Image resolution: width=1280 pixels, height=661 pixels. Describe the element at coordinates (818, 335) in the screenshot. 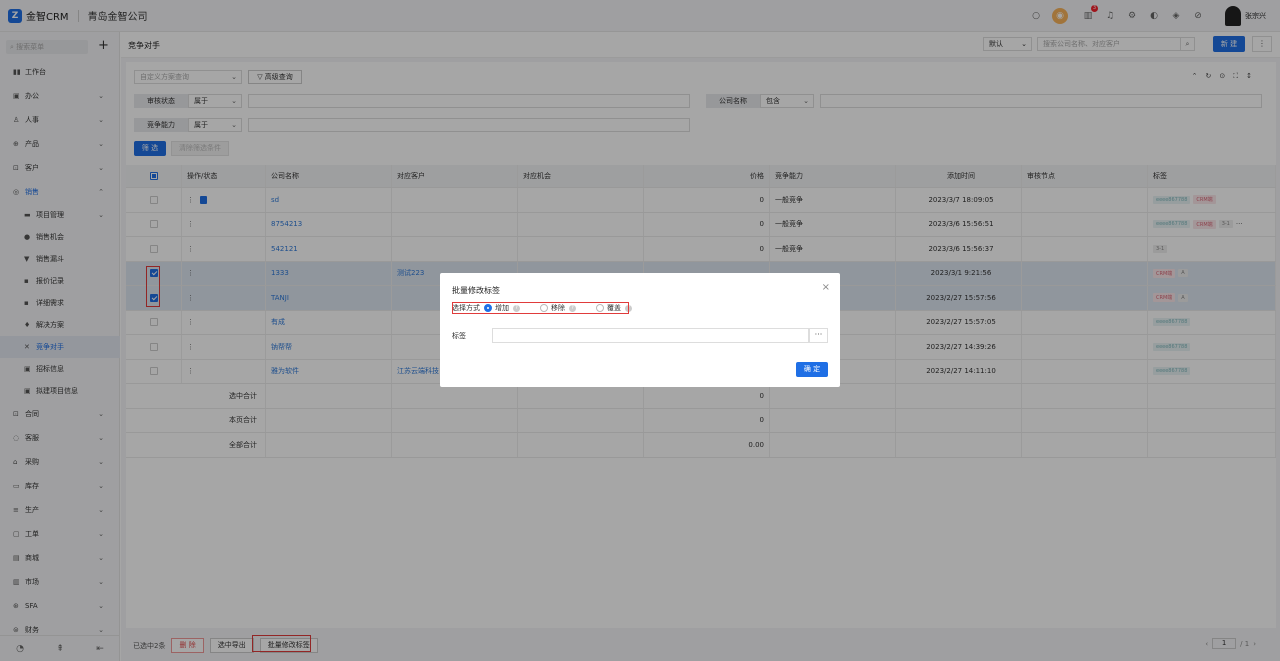

I see `tag-picker-button: ···` at that location.